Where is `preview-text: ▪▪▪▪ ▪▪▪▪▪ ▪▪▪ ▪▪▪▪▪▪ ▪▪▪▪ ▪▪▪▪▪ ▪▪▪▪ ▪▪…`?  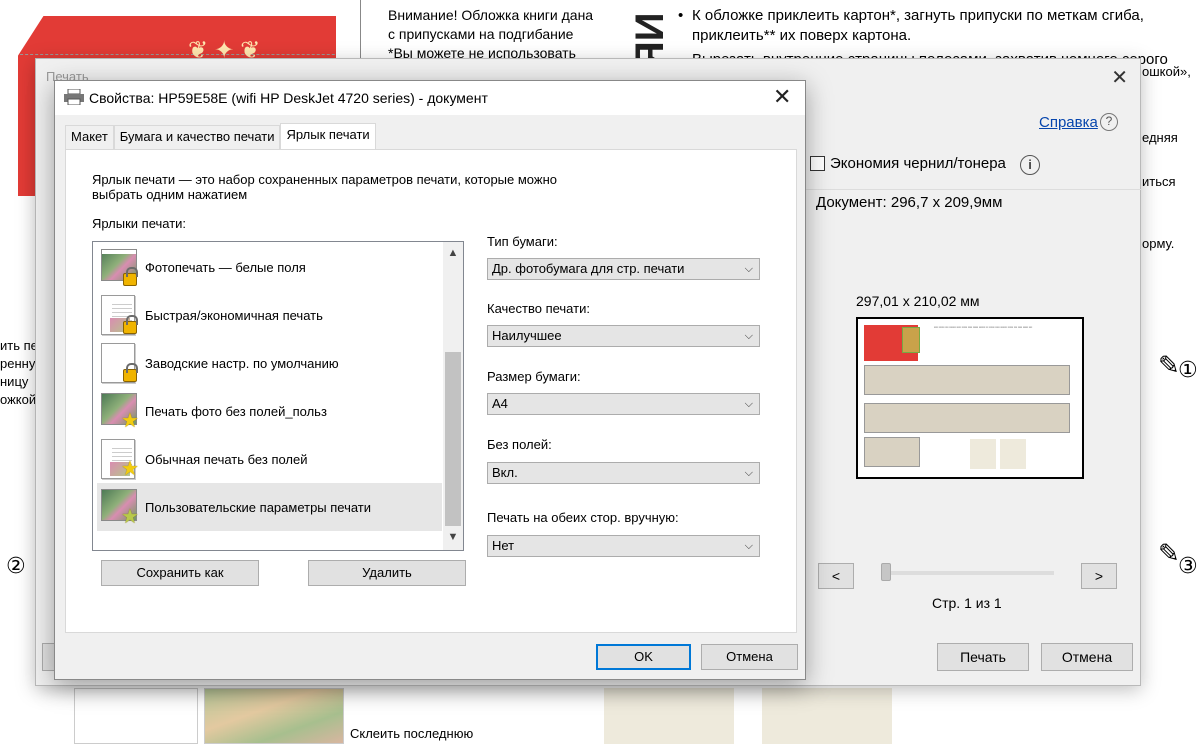 preview-text: ▪▪▪▪ ▪▪▪▪▪ ▪▪▪ ▪▪▪▪▪▪ ▪▪▪▪ ▪▪▪▪▪ ▪▪▪▪ ▪▪… is located at coordinates (983, 327).